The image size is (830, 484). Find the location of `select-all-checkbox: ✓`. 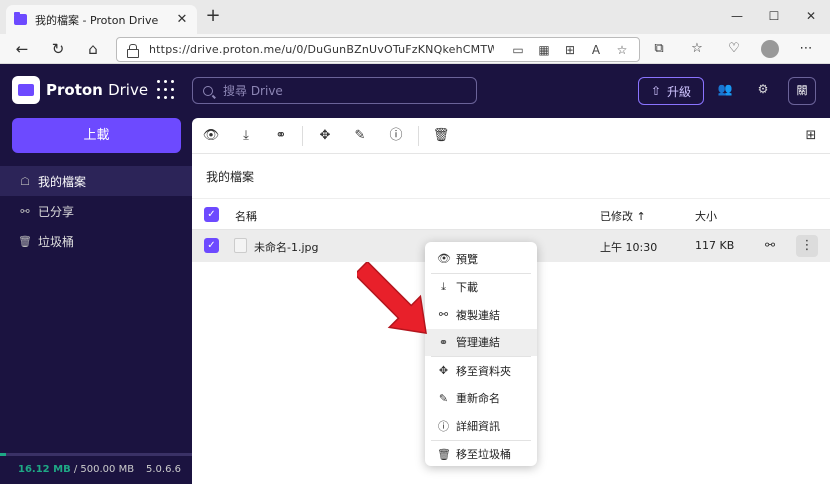

select-all-checkbox: ✓ is located at coordinates (211, 214).